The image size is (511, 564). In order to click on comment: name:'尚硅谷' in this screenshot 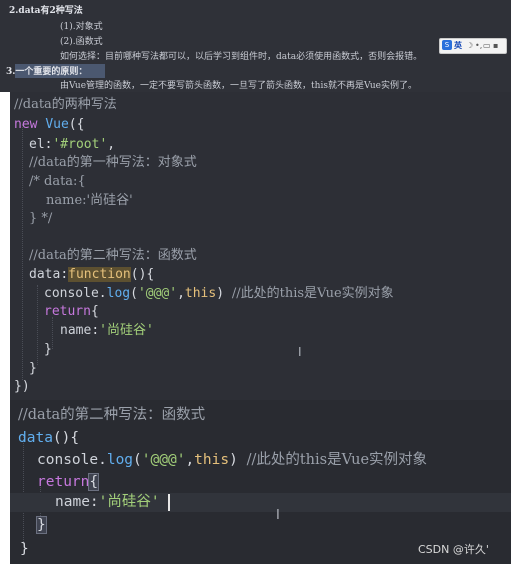, I will do `click(89, 200)`.